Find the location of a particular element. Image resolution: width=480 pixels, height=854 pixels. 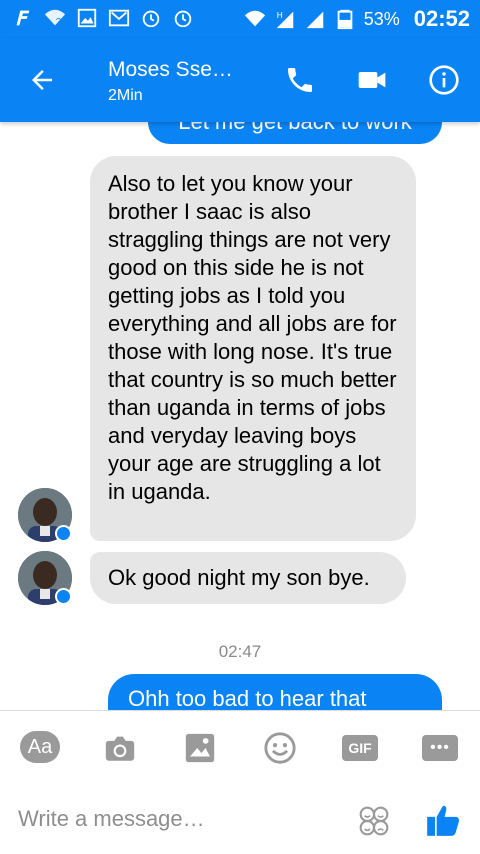

emoji-button is located at coordinates (280, 748).